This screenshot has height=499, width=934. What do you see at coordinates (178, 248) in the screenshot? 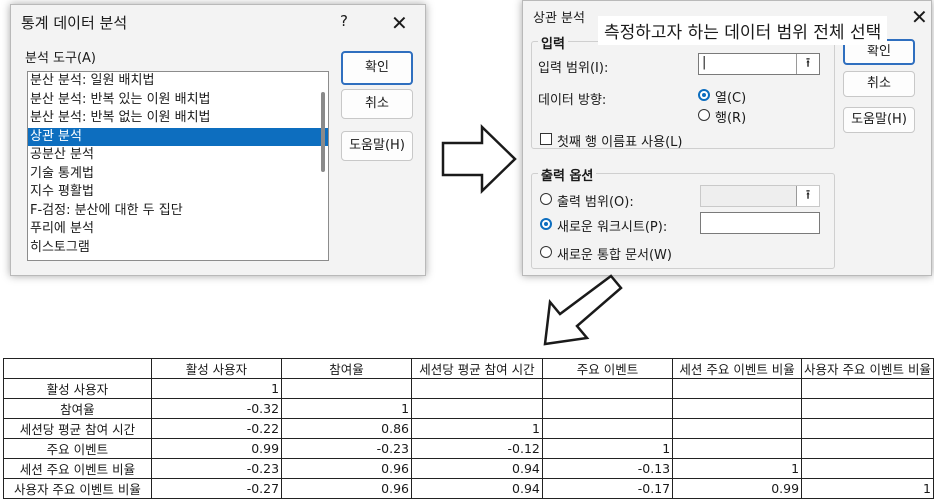
I see `analysis-tool-item: 히스토그램` at bounding box center [178, 248].